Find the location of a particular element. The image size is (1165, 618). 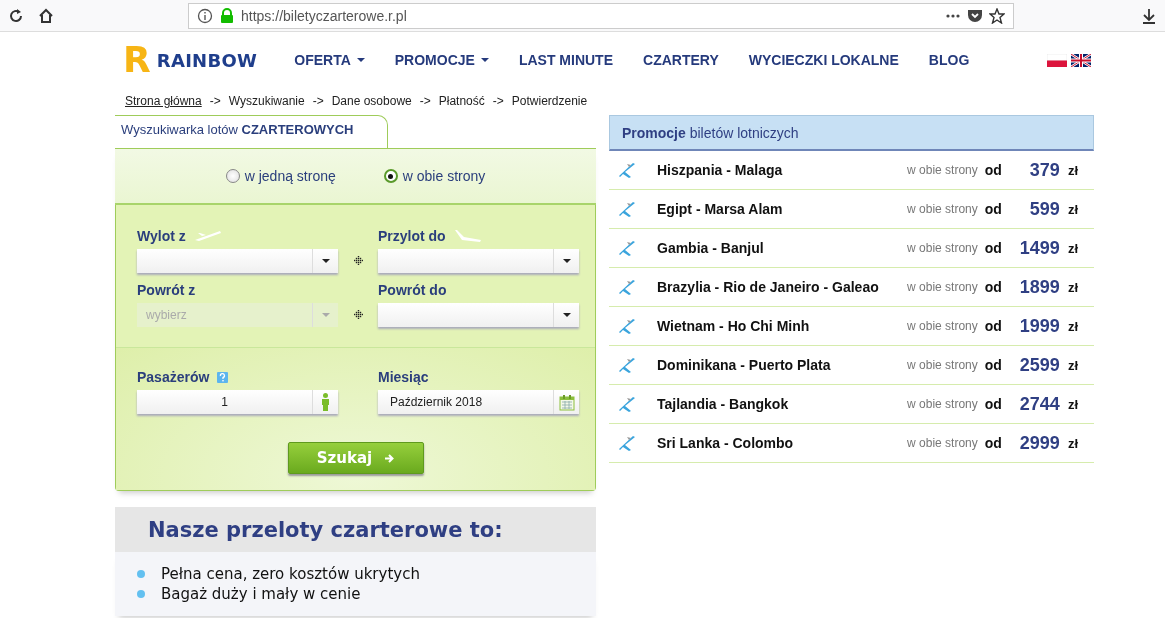

field-label: Wylot z is located at coordinates (161, 236).